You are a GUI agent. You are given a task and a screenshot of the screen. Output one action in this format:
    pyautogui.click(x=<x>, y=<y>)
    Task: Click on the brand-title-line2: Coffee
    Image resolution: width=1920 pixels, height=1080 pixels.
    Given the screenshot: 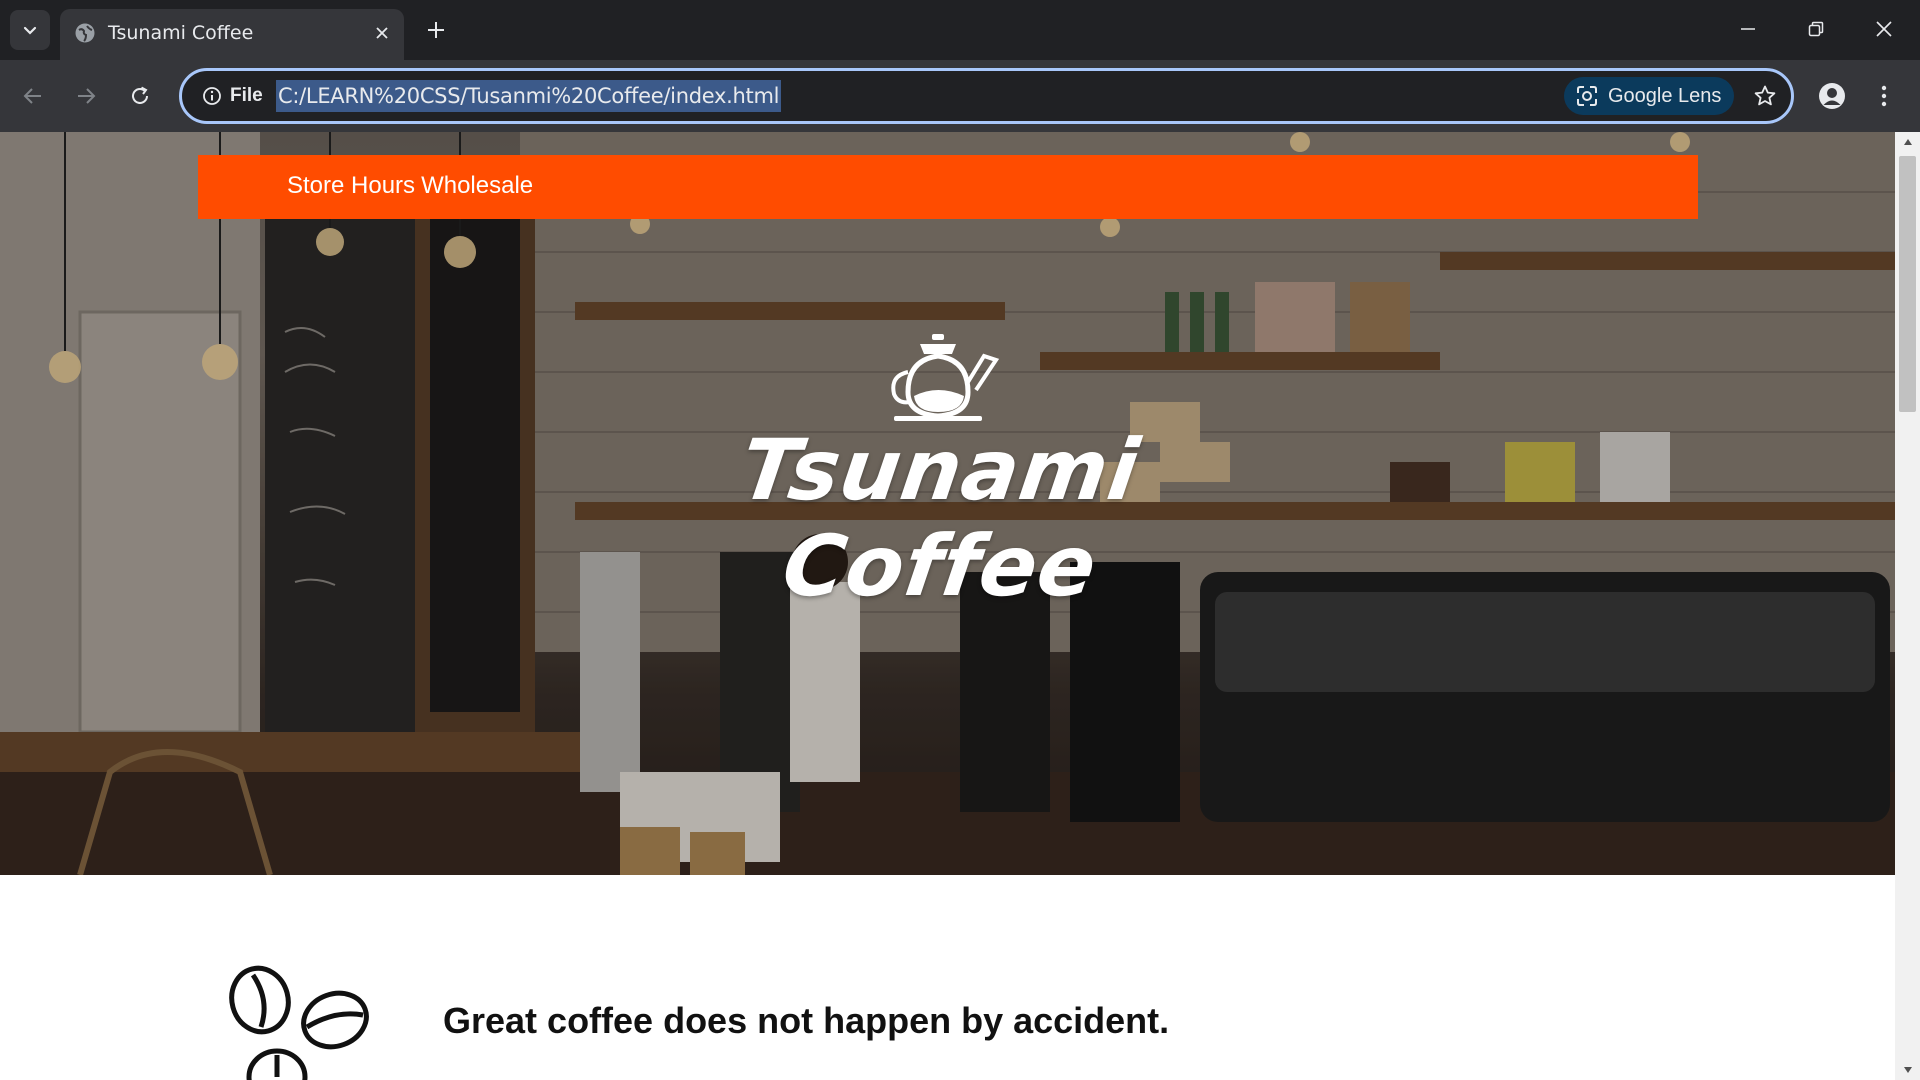 What is the action you would take?
    pyautogui.click(x=940, y=566)
    